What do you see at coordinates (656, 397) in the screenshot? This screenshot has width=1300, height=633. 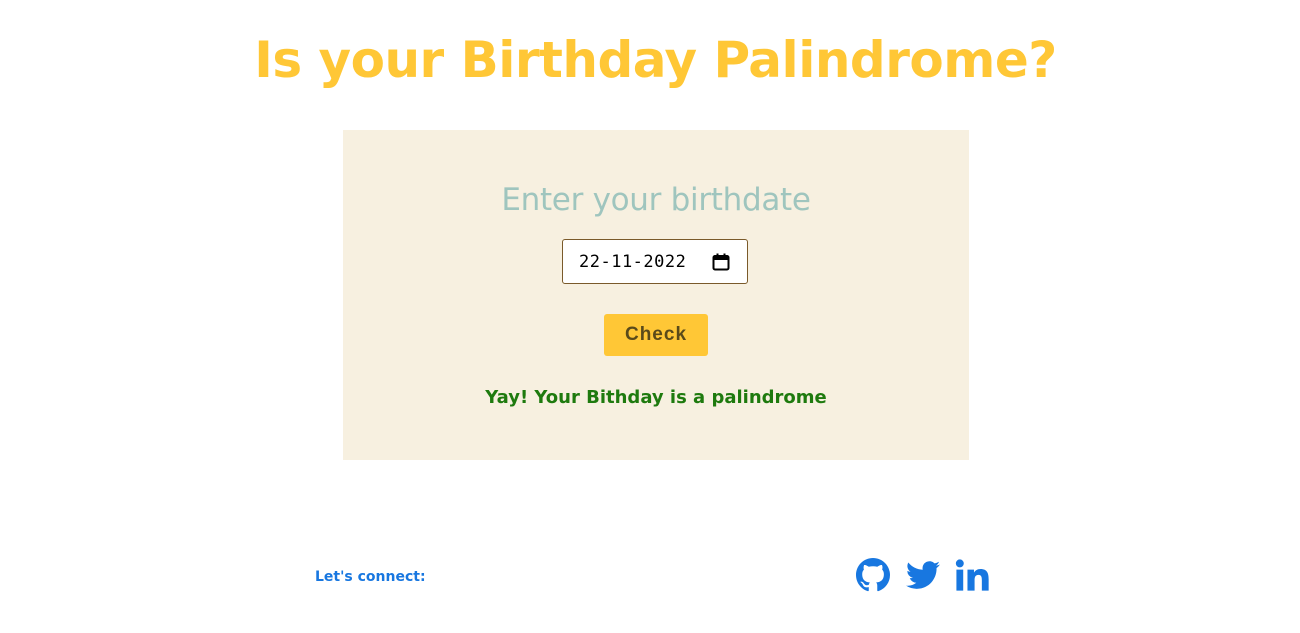 I see `result-message: Yay! Your Bithday is a palindrome` at bounding box center [656, 397].